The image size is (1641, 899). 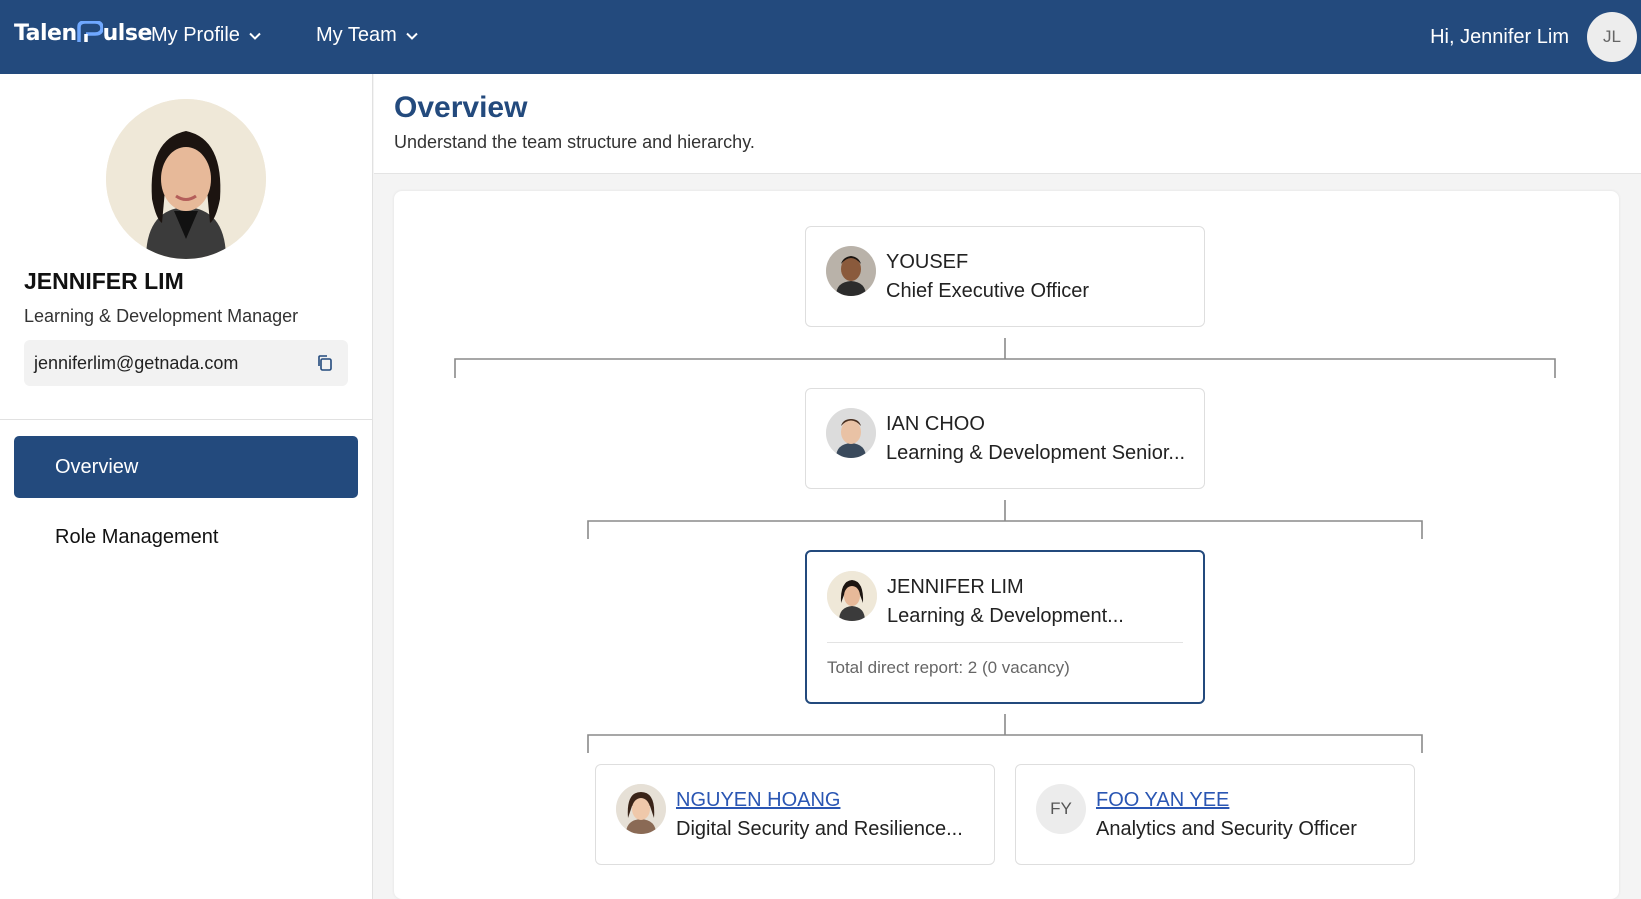 What do you see at coordinates (1162, 800) in the screenshot?
I see `org-node-name-link: FOO YAN YEE` at bounding box center [1162, 800].